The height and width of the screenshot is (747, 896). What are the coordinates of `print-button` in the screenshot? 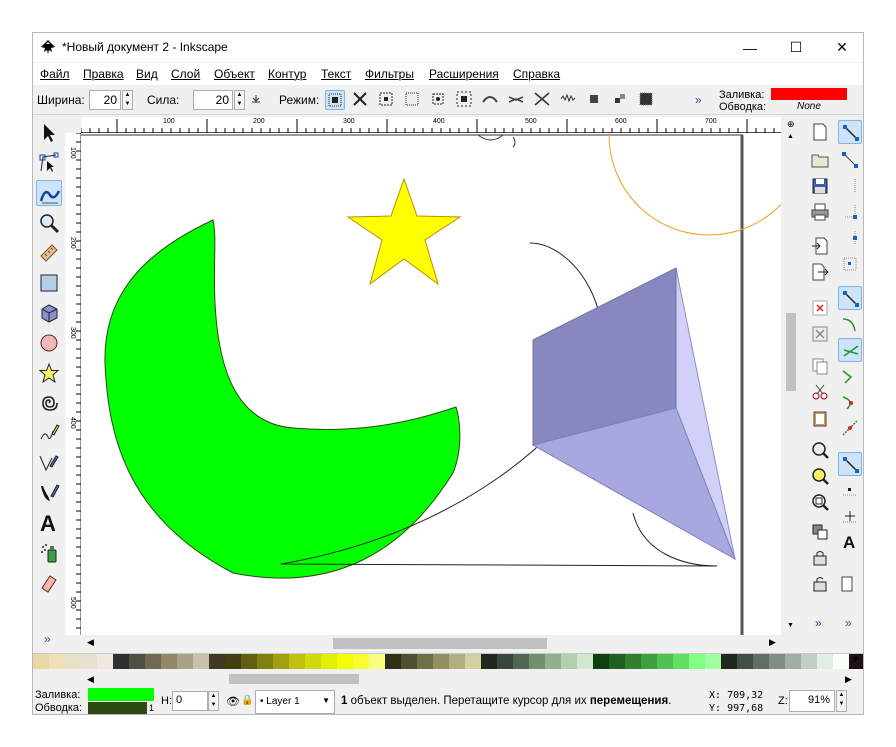 It's located at (820, 212).